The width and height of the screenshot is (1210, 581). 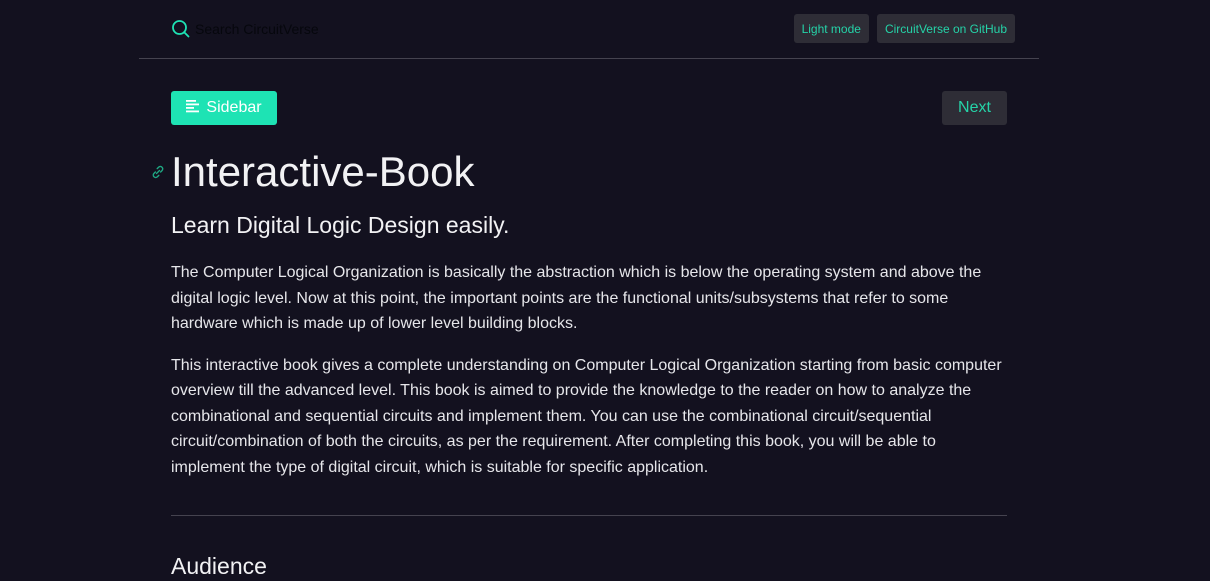 I want to click on search-box, so click(x=303, y=29).